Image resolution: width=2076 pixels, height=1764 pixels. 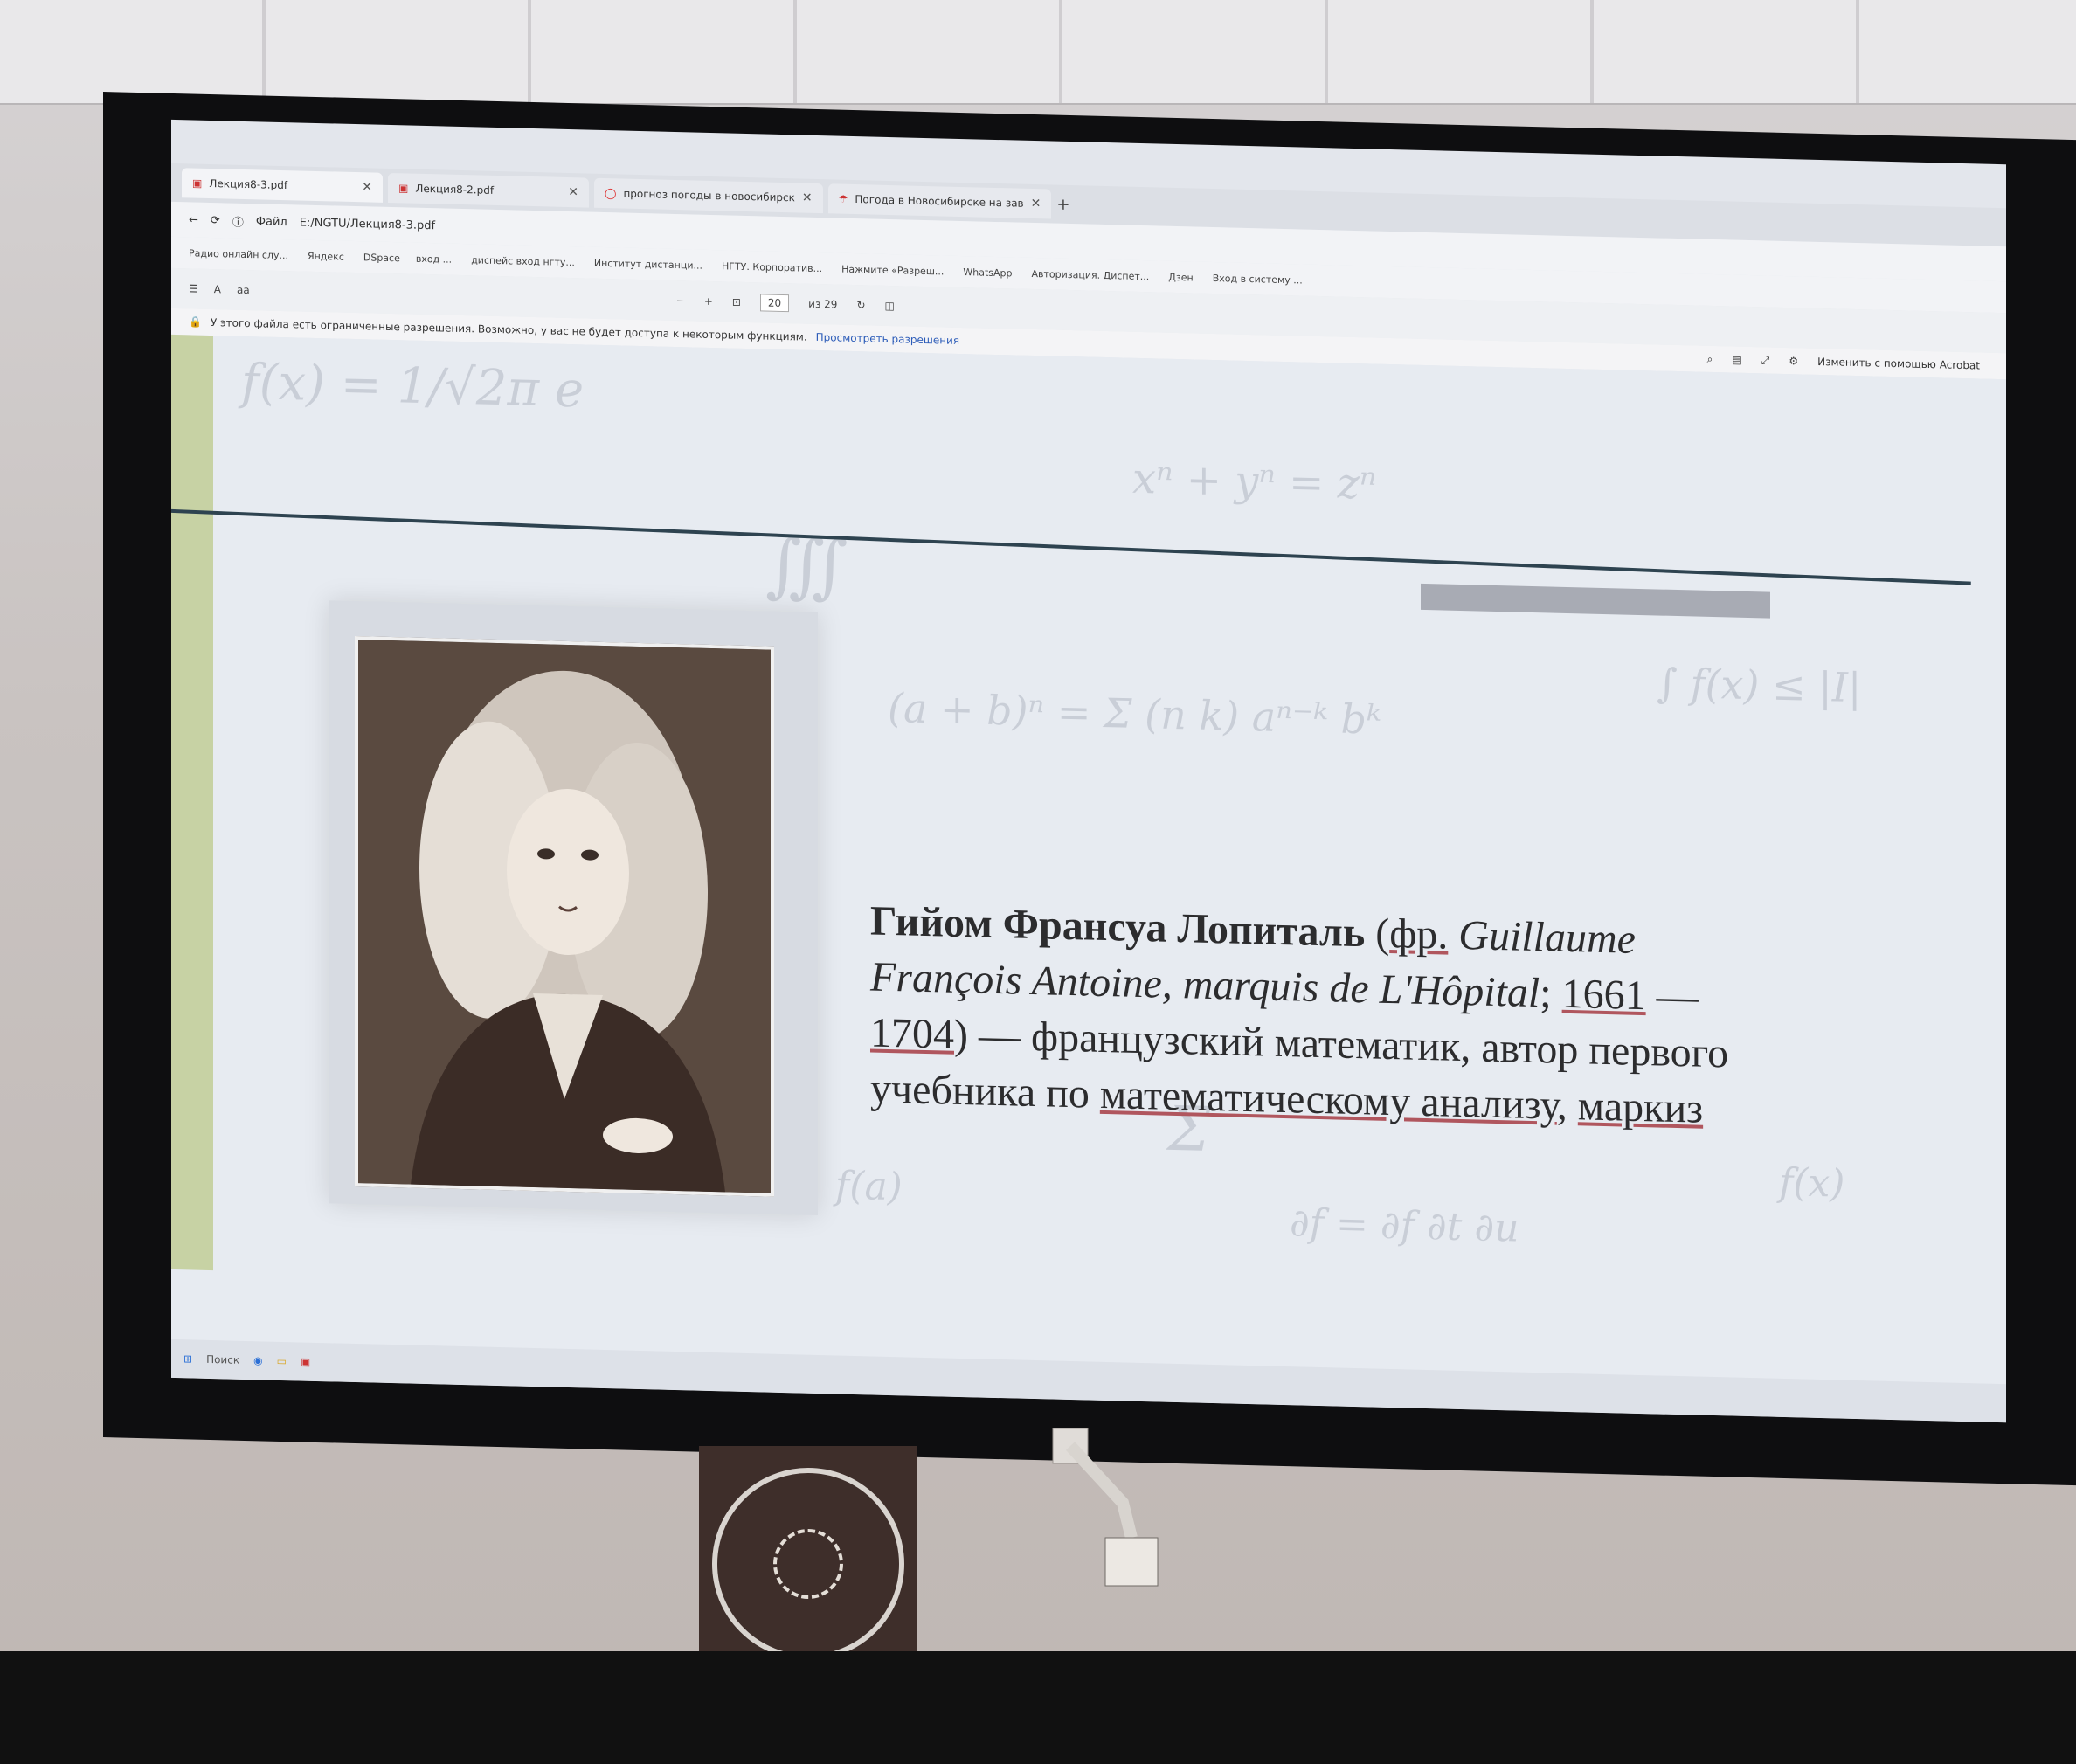 I want to click on projector-mount, so click(x=1105, y=1507).